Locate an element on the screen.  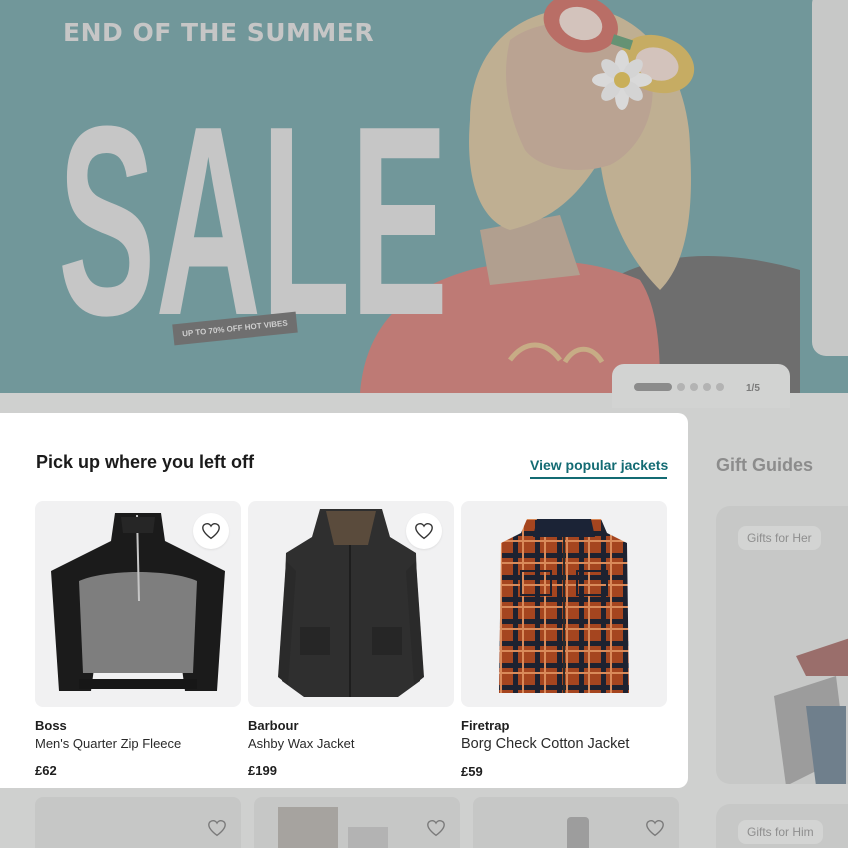
hero-next-slide is located at coordinates (830, 178).